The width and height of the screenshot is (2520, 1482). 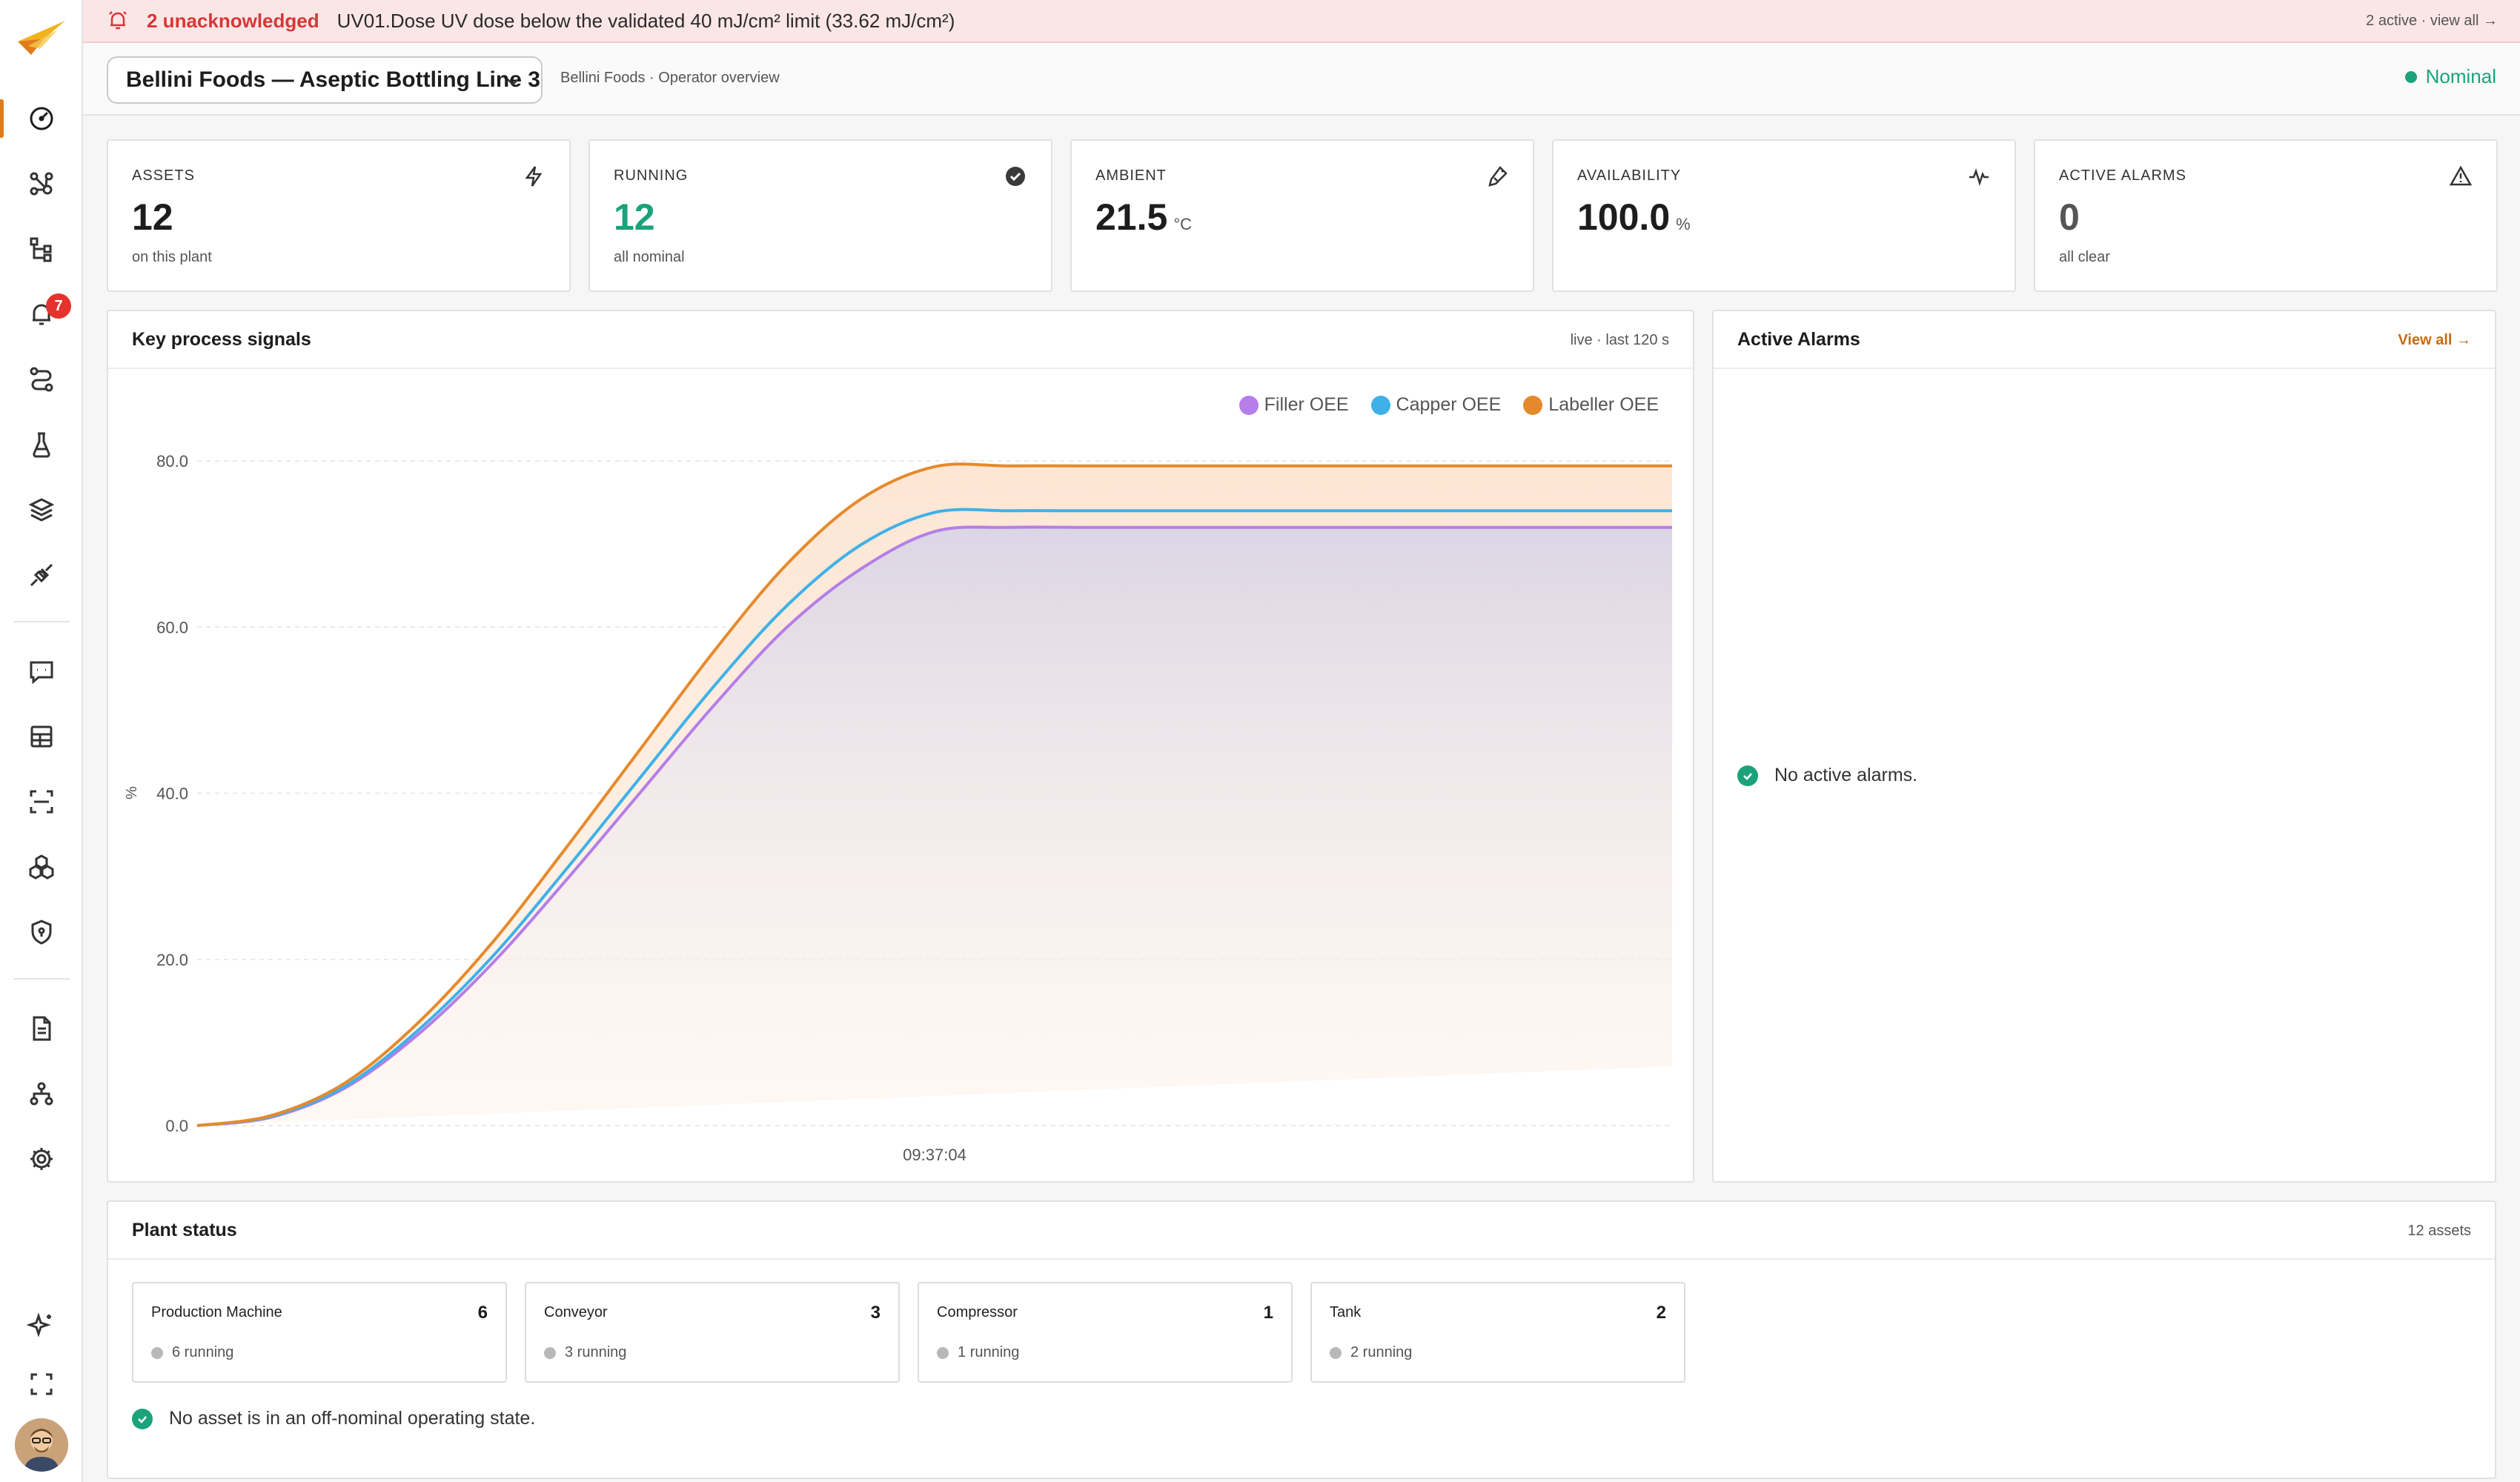 I want to click on pulse-icon, so click(x=1979, y=178).